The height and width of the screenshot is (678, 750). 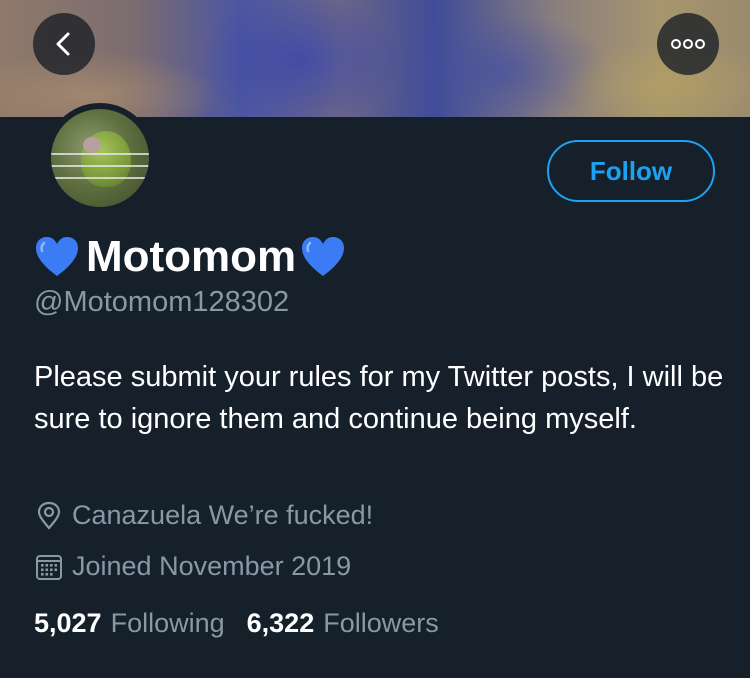 I want to click on location-text: Canazuela We’re fucked!, so click(x=223, y=515).